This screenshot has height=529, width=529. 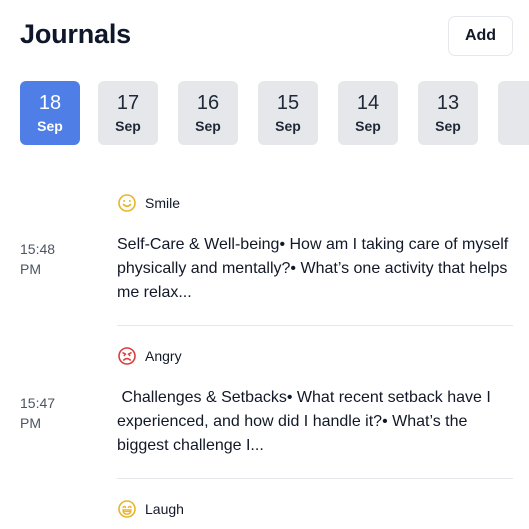 What do you see at coordinates (128, 102) in the screenshot?
I see `date-day: 17` at bounding box center [128, 102].